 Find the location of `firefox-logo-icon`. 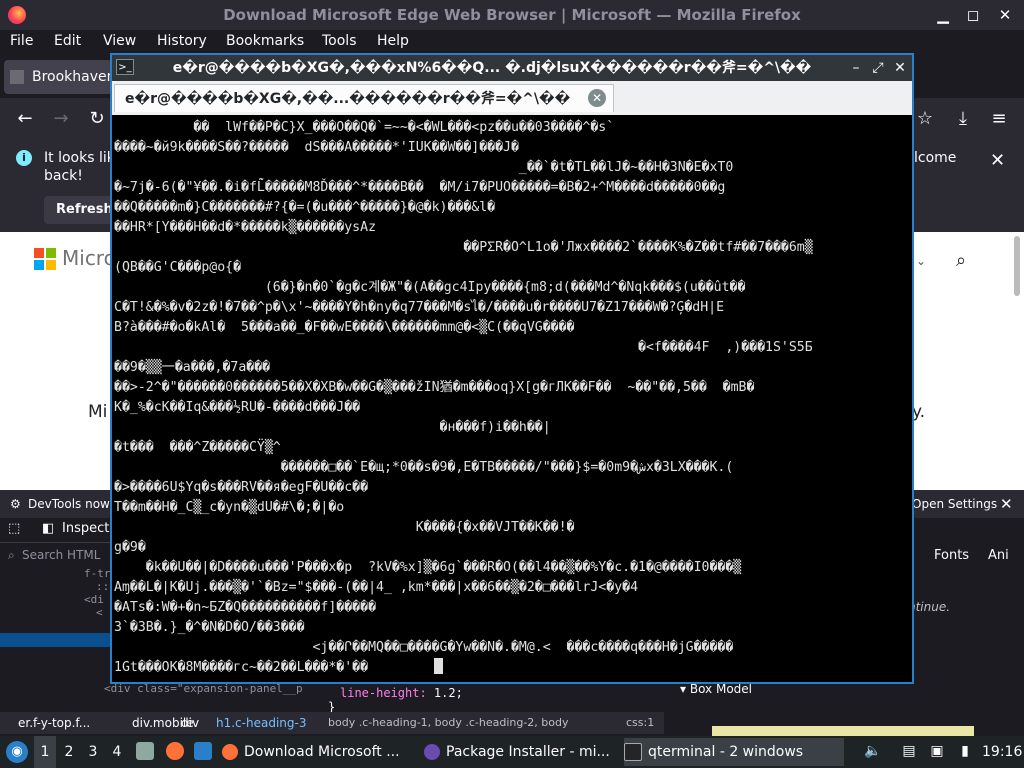

firefox-logo-icon is located at coordinates (17, 15).